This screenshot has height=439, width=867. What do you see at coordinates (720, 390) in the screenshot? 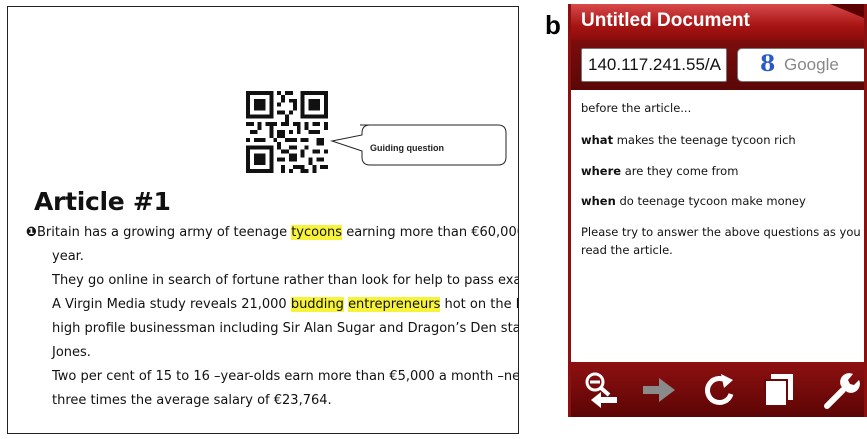
I see `refresh-icon` at bounding box center [720, 390].